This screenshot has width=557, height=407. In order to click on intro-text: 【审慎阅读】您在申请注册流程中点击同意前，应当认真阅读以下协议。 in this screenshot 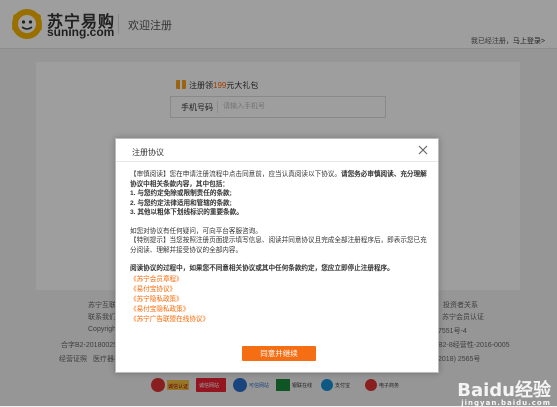, I will do `click(235, 174)`.